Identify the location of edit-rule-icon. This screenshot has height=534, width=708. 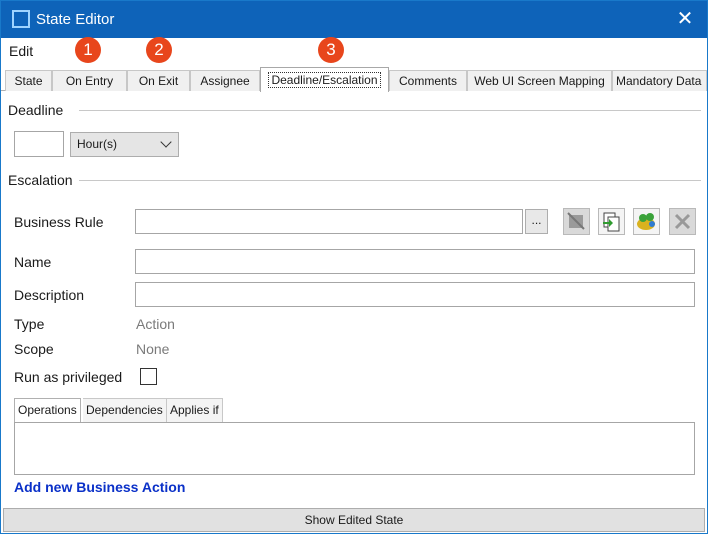
(576, 221).